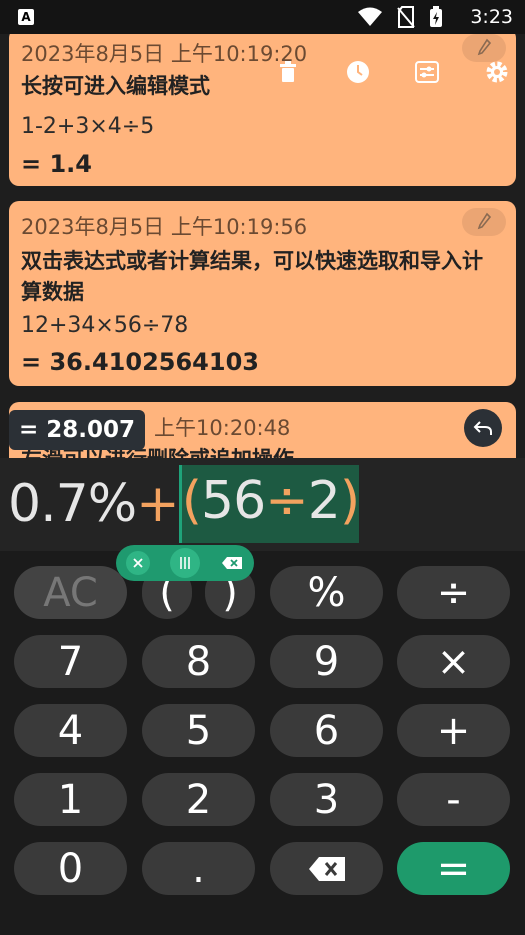  I want to click on card-expression: 12+34×56÷78, so click(104, 325).